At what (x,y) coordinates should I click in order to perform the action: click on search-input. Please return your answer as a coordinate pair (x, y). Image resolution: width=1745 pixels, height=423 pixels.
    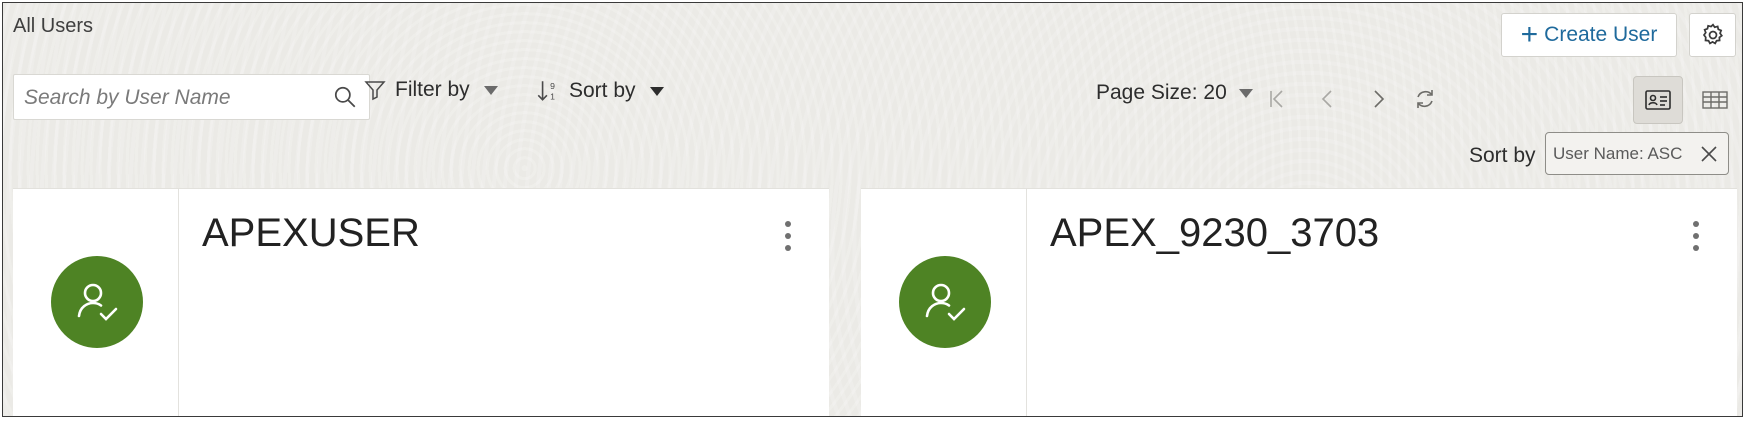
    Looking at the image, I should click on (174, 98).